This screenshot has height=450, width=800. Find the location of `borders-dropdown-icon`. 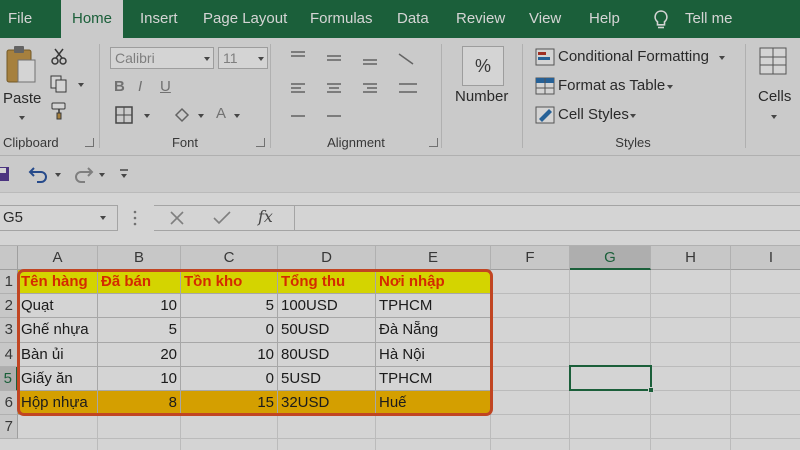

borders-dropdown-icon is located at coordinates (147, 116).